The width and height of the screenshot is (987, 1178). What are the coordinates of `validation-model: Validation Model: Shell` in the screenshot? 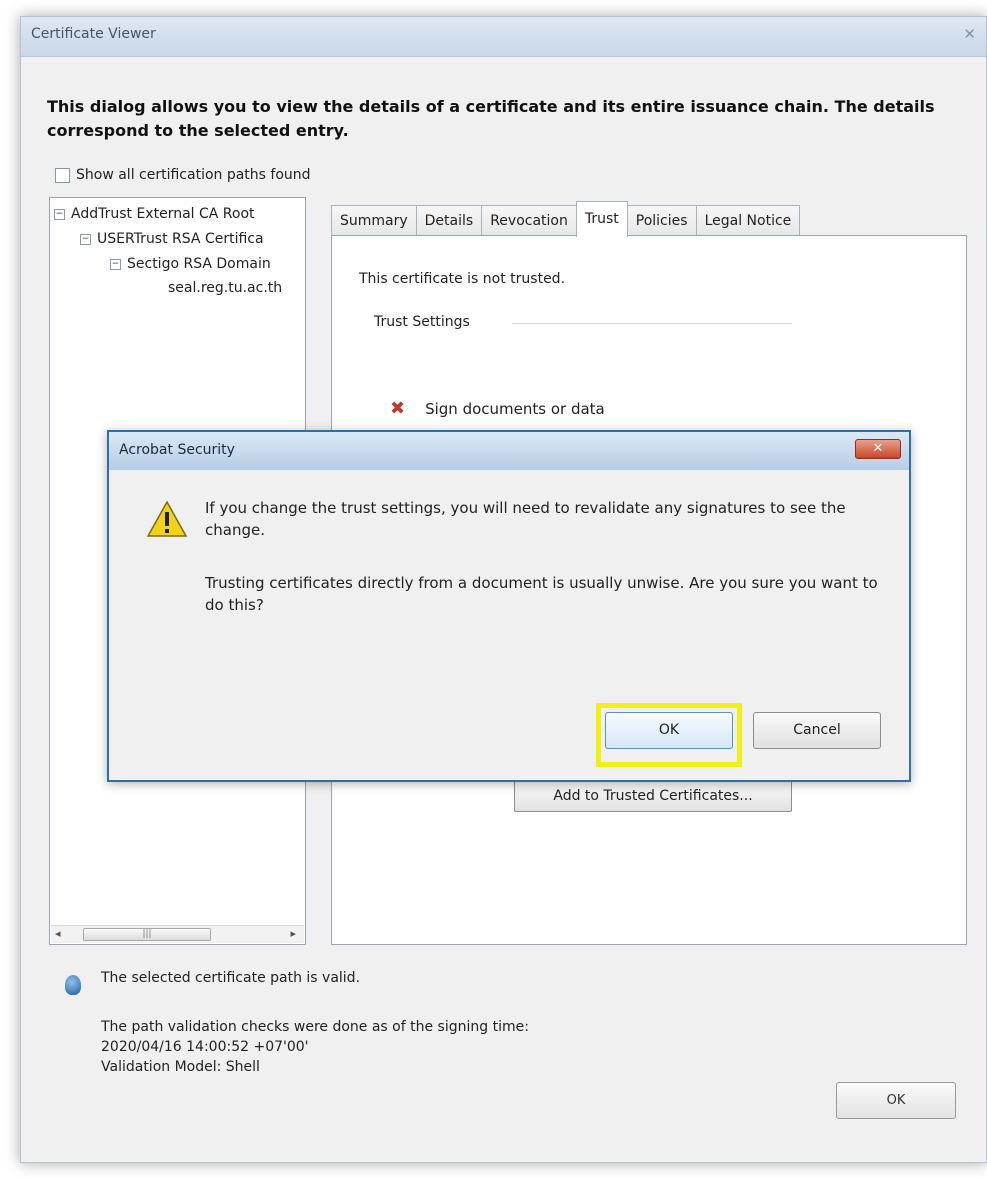 It's located at (180, 1067).